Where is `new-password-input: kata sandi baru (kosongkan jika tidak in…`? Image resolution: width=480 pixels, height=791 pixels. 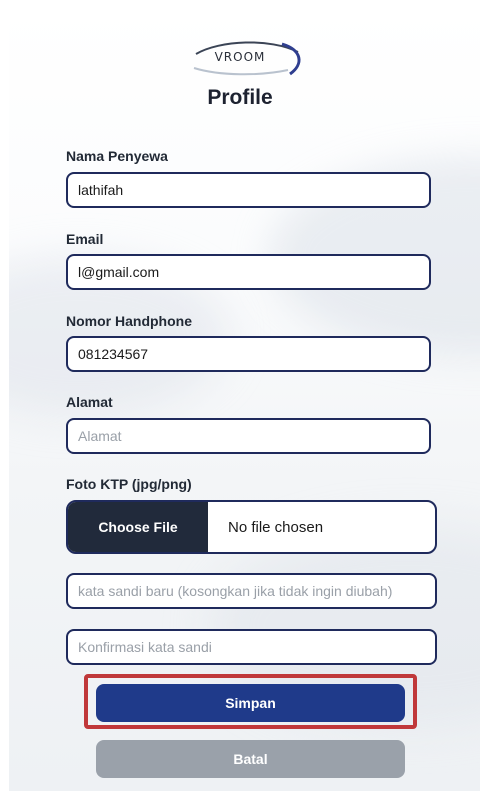 new-password-input: kata sandi baru (kosongkan jika tidak in… is located at coordinates (251, 591).